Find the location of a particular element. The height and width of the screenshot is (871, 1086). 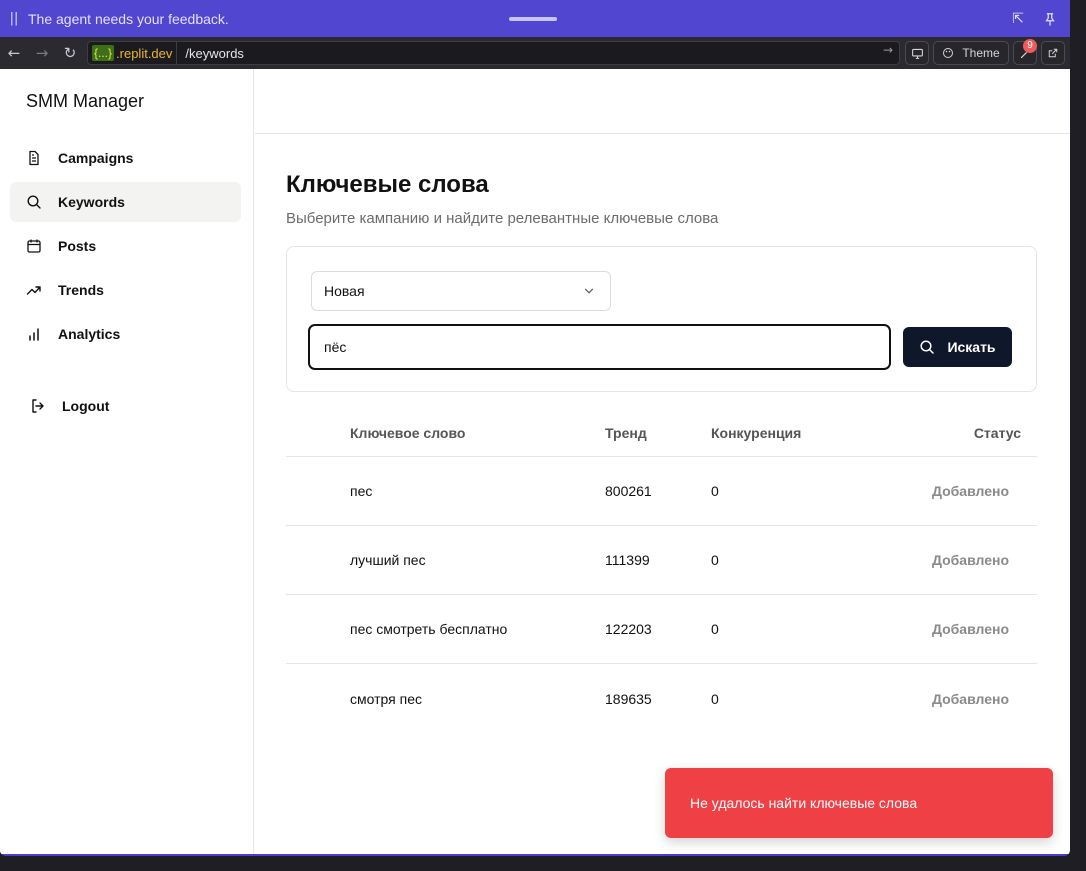

sidebar-item-analytics: Analytics is located at coordinates (125, 334).